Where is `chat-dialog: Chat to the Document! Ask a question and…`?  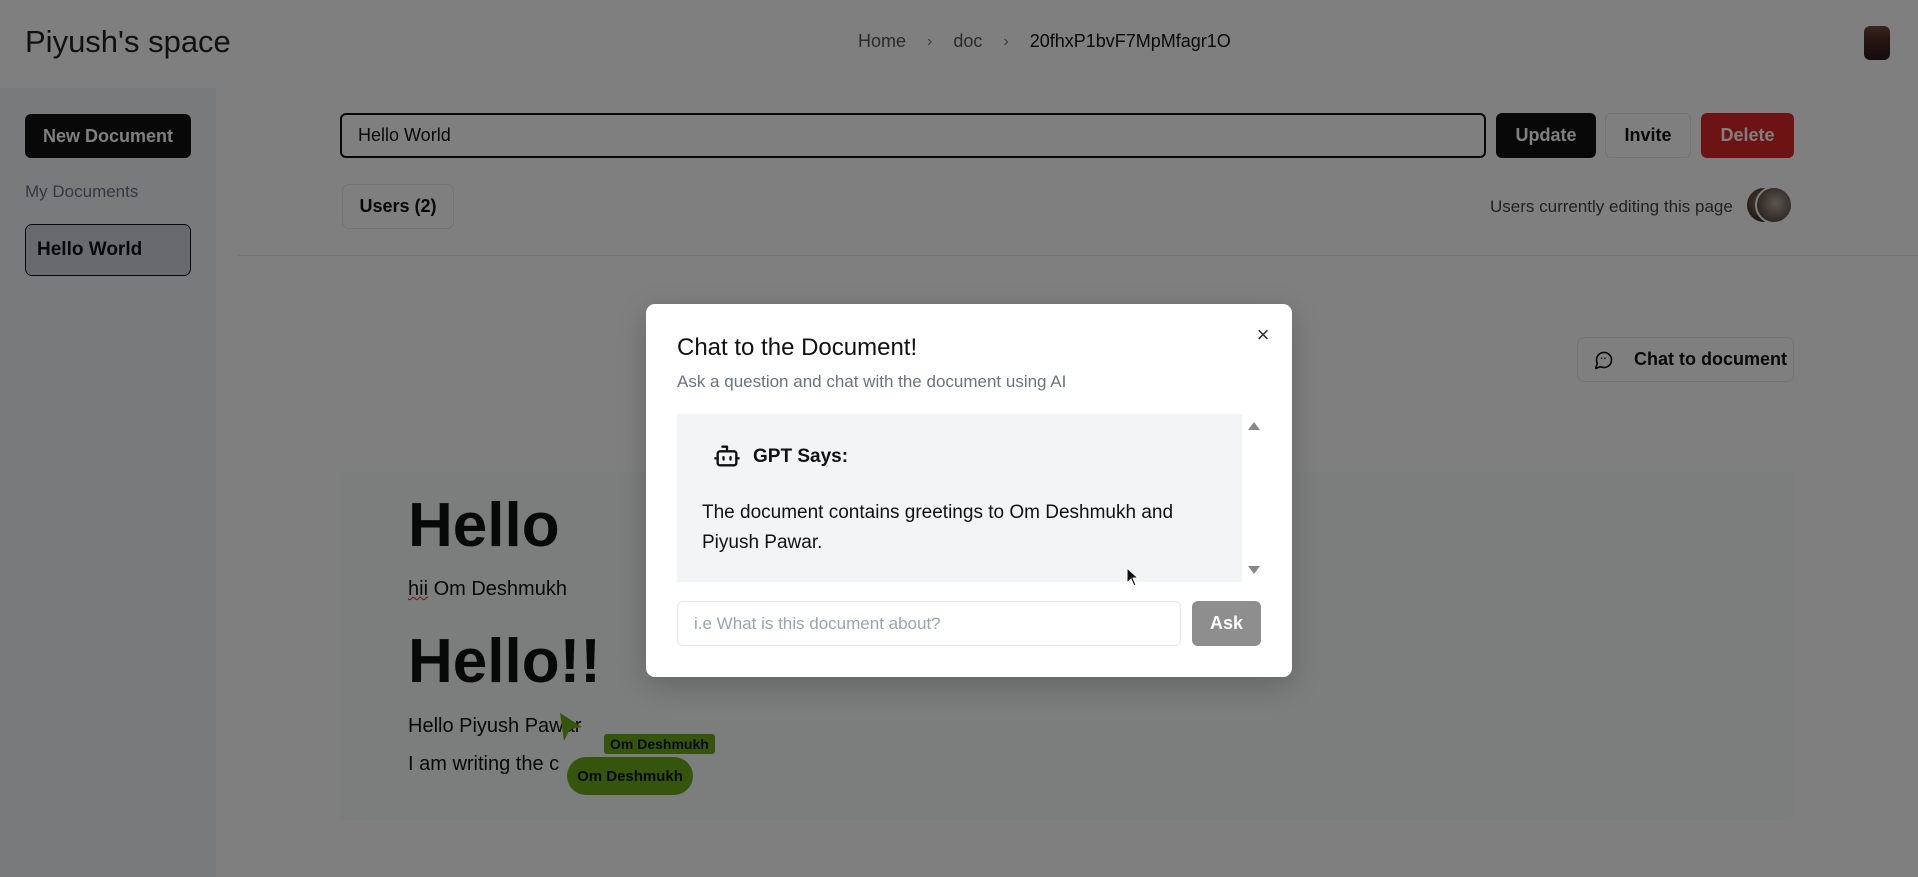 chat-dialog: Chat to the Document! Ask a question and… is located at coordinates (969, 490).